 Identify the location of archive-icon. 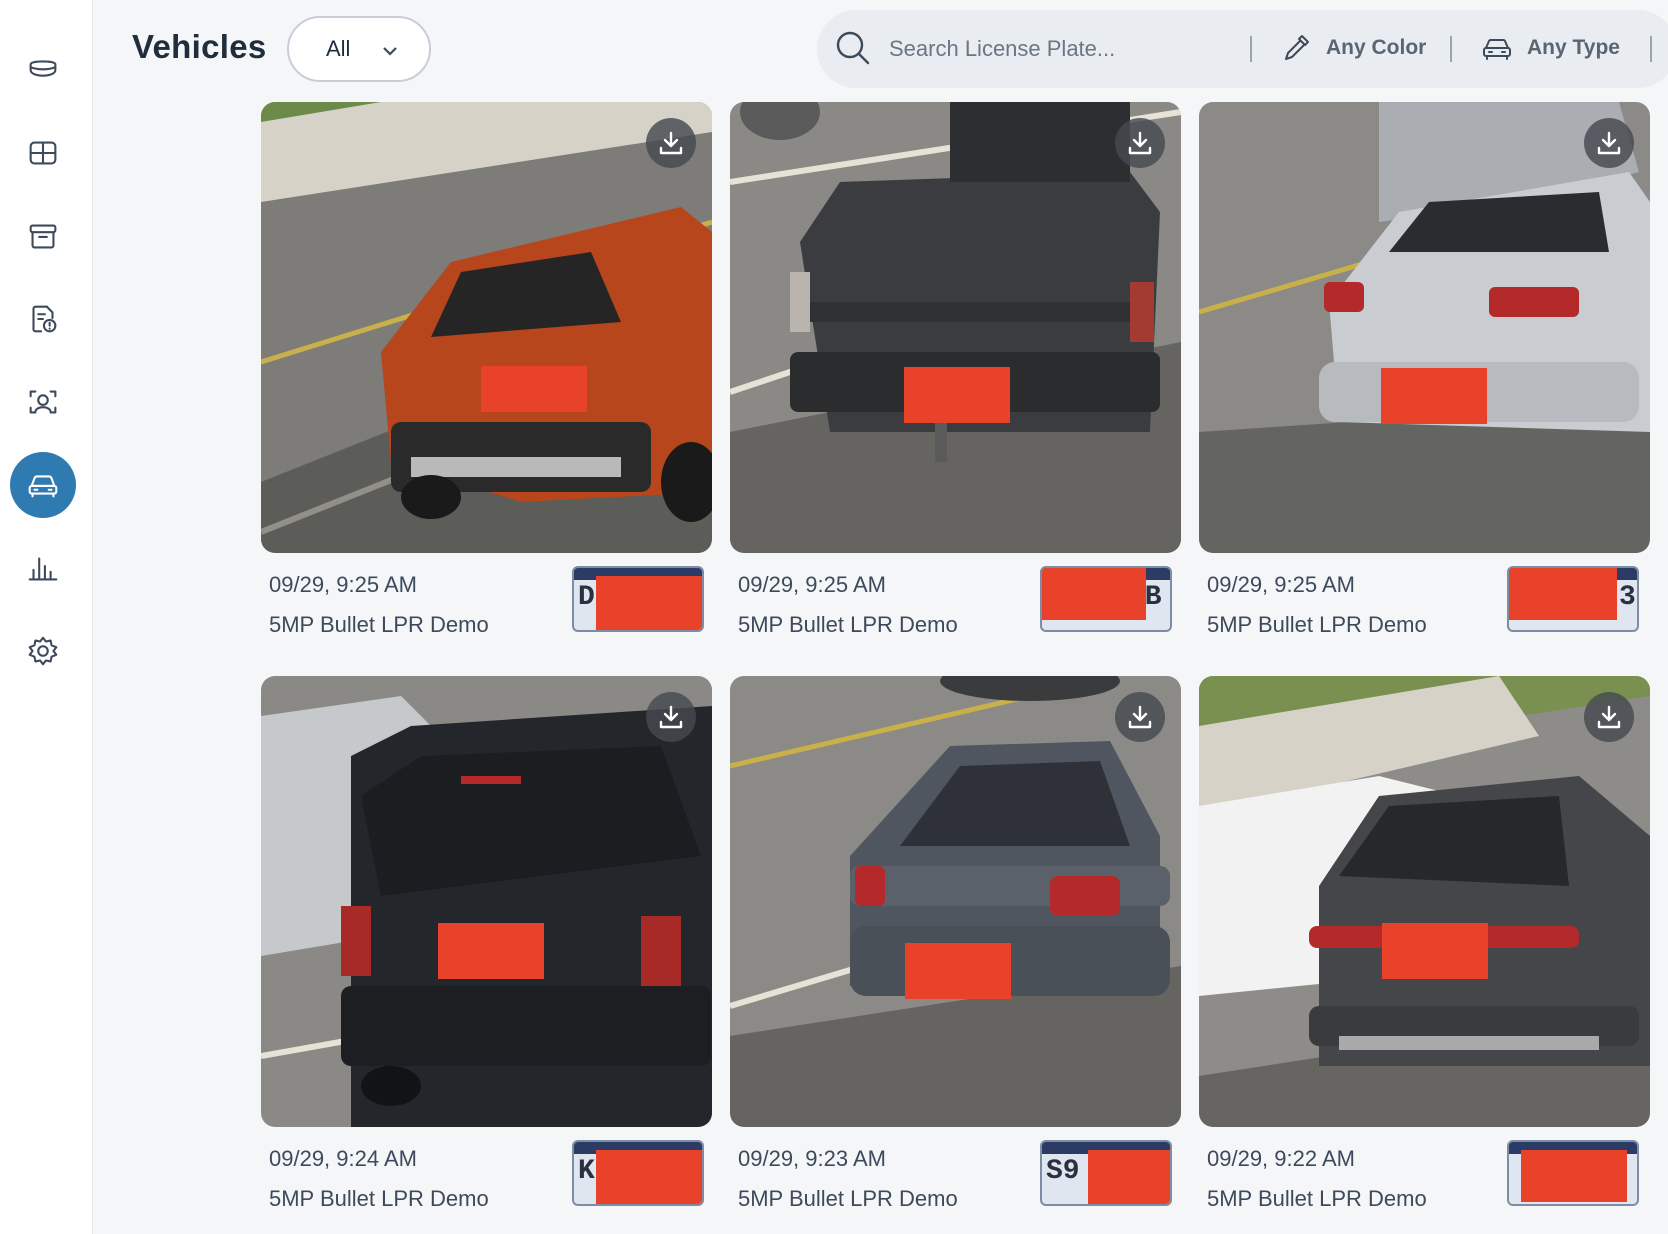
(43, 236).